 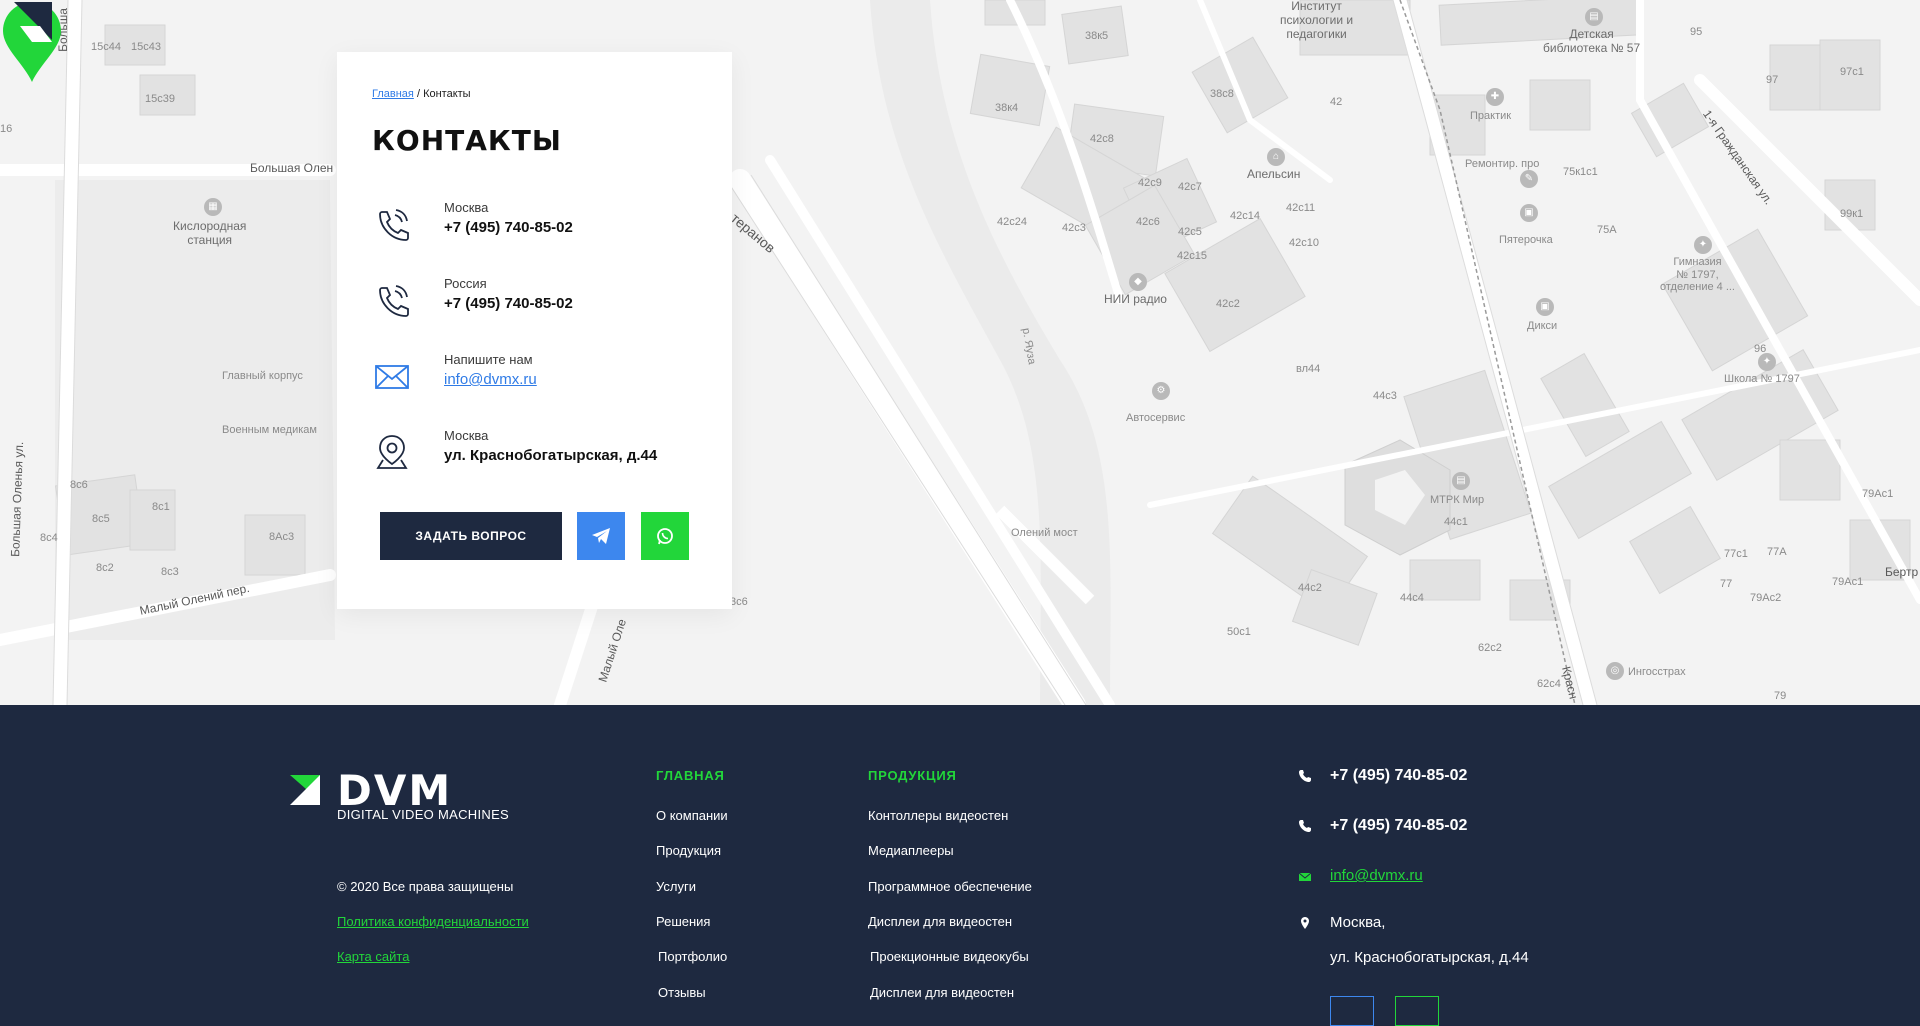 I want to click on footer-col-products-title: ПРОДУКЦИЯ, so click(x=912, y=775).